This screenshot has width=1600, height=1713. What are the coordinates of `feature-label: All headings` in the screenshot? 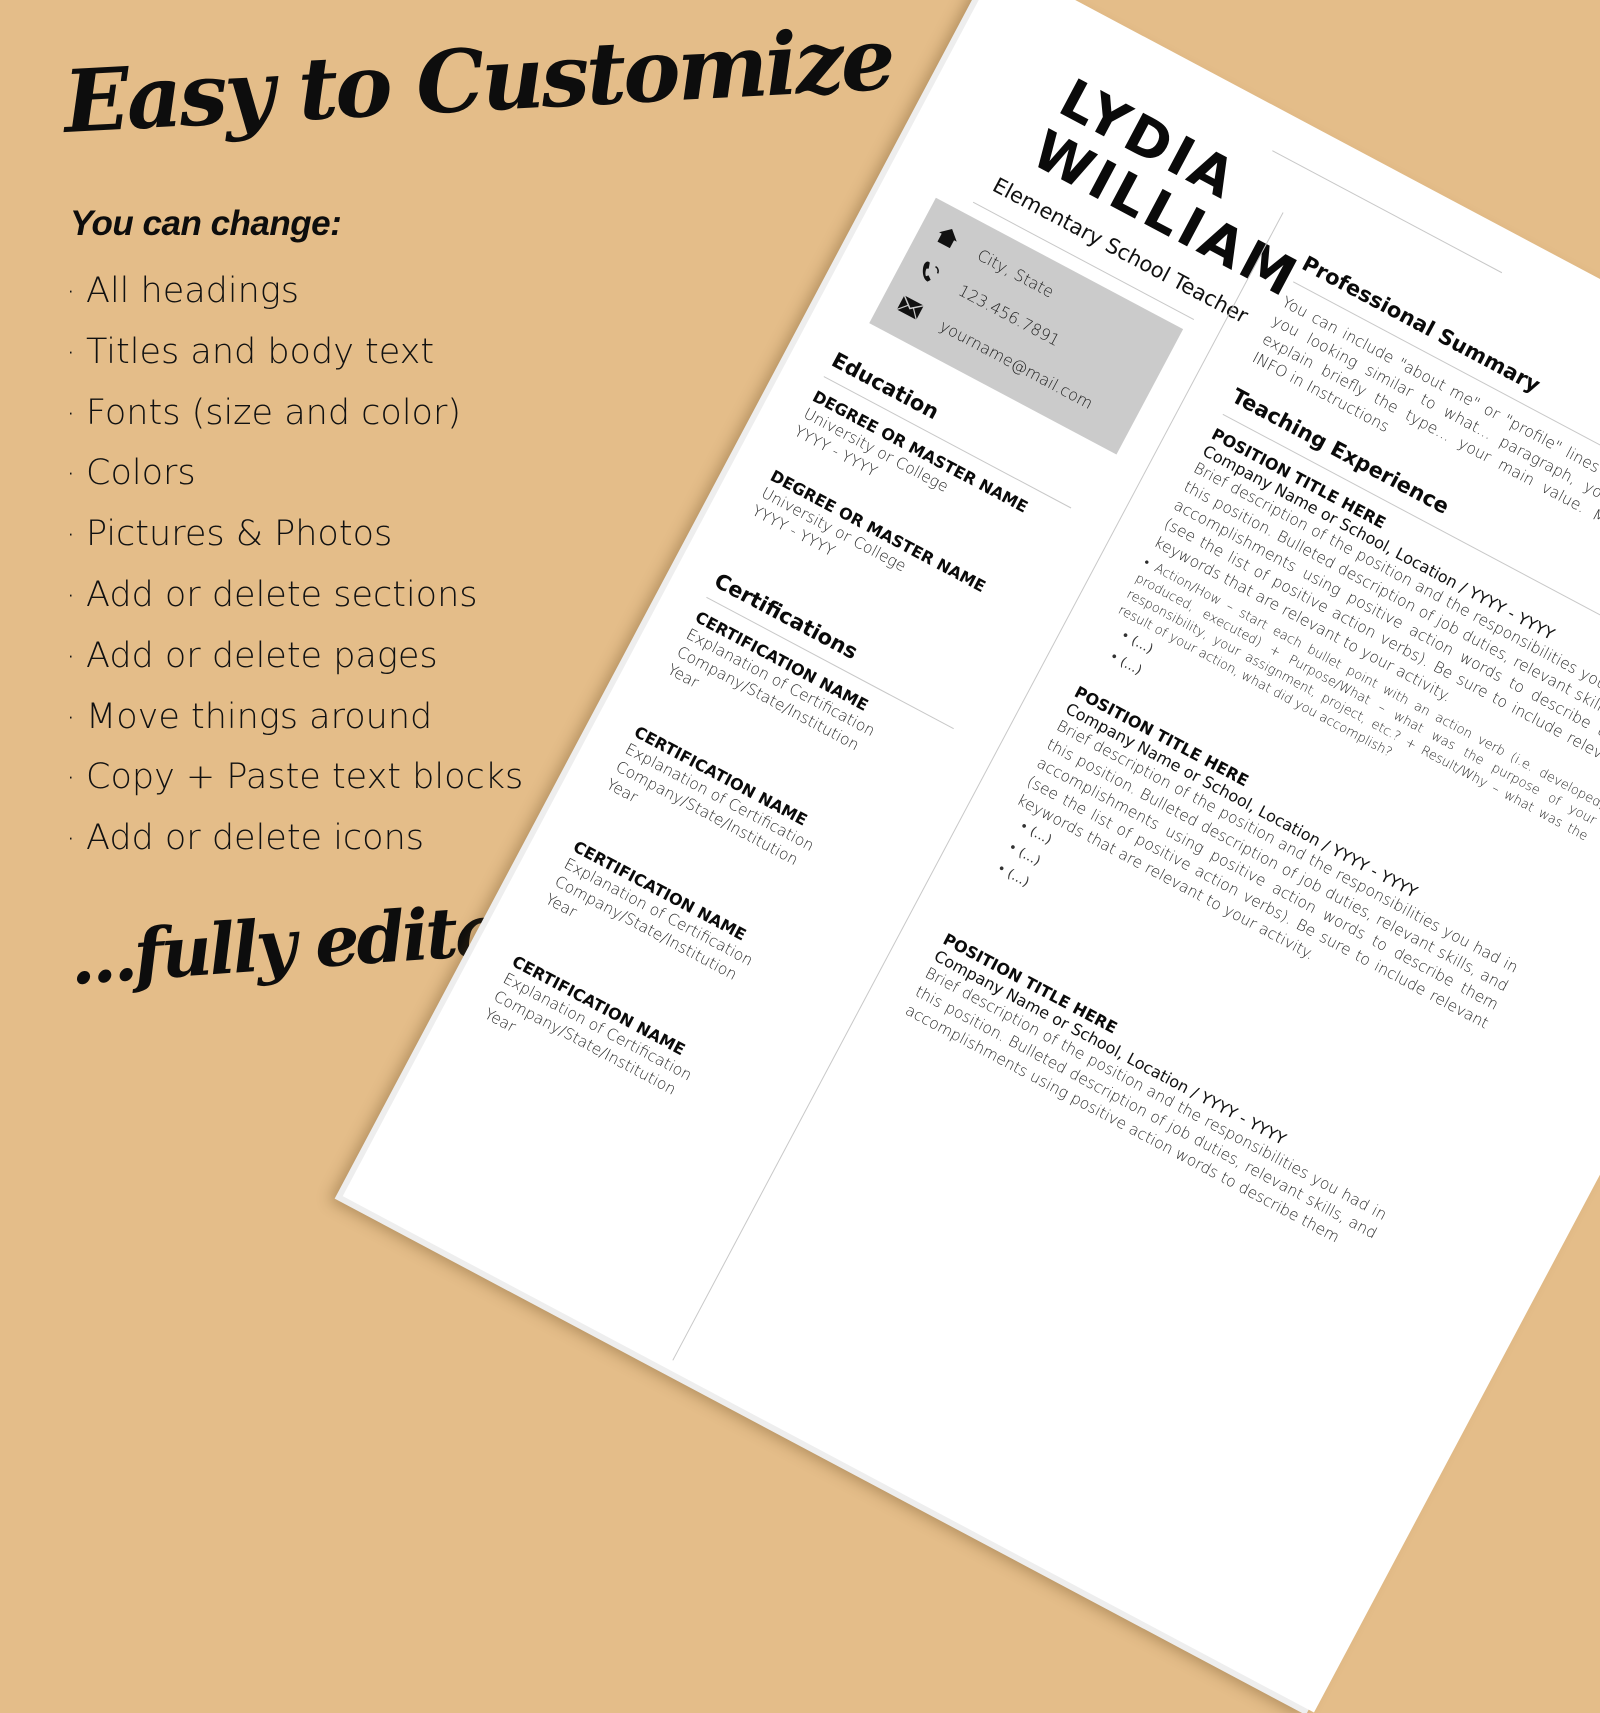 It's located at (193, 291).